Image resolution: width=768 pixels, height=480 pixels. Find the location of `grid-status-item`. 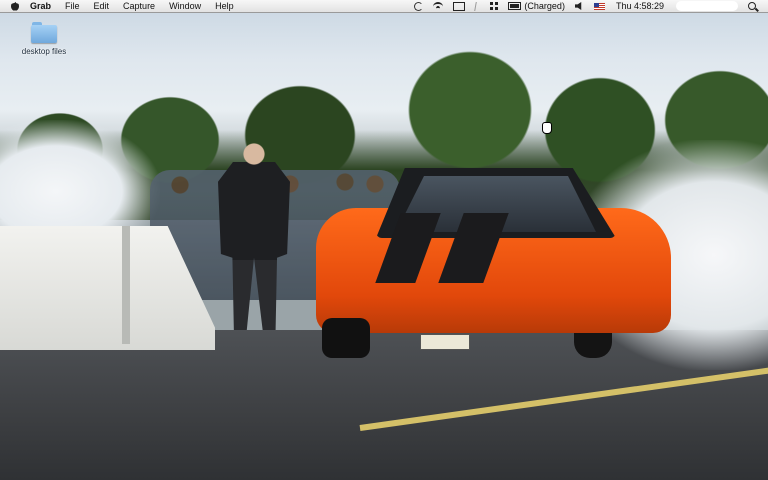

grid-status-item is located at coordinates (494, 6).